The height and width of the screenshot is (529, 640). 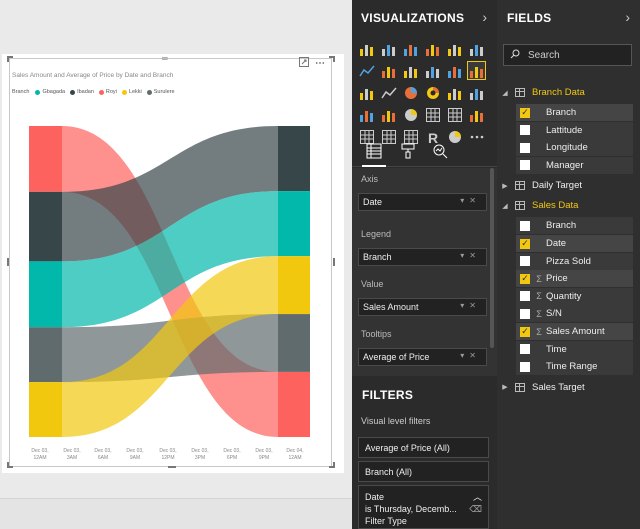 What do you see at coordinates (470, 355) in the screenshot?
I see `well-tooltips-controls: ▾✕` at bounding box center [470, 355].